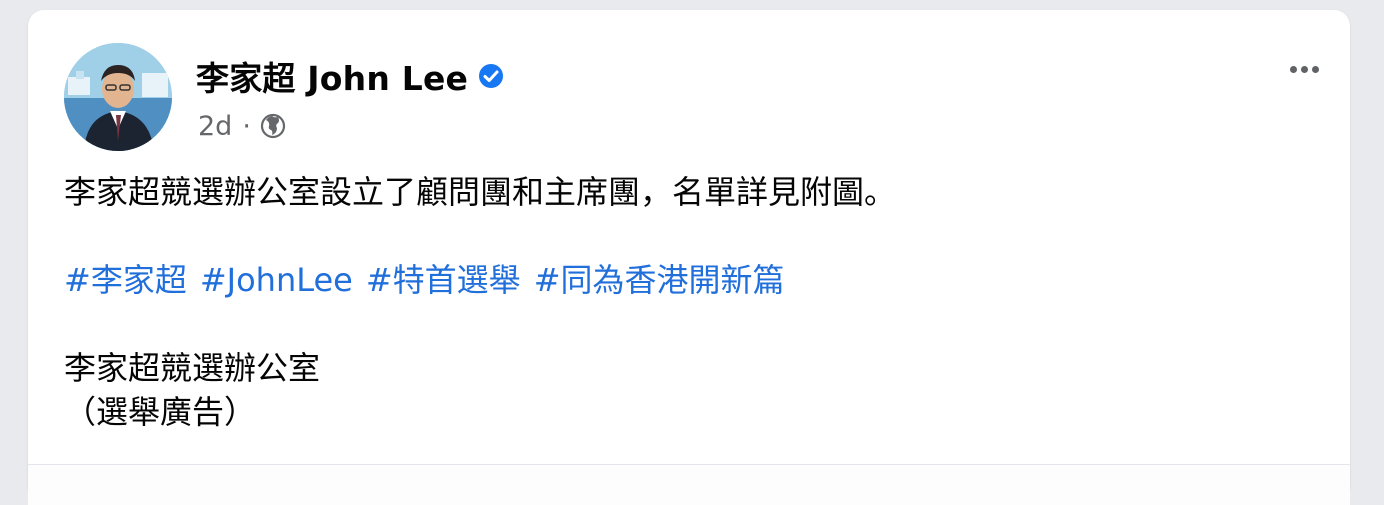 The height and width of the screenshot is (505, 1384). I want to click on author-name: 李家超 John Lee, so click(332, 76).